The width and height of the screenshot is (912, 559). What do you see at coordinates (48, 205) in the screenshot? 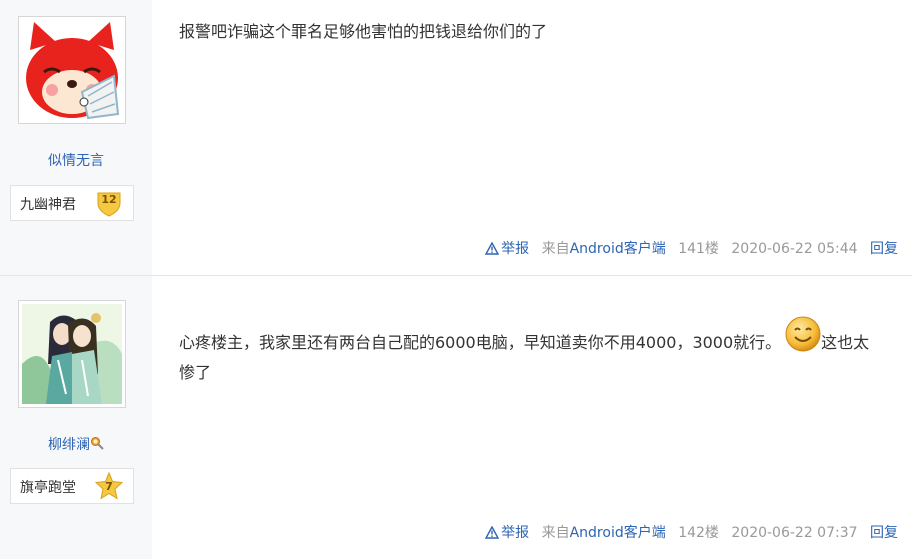
I see `level-name: 九幽神君` at bounding box center [48, 205].